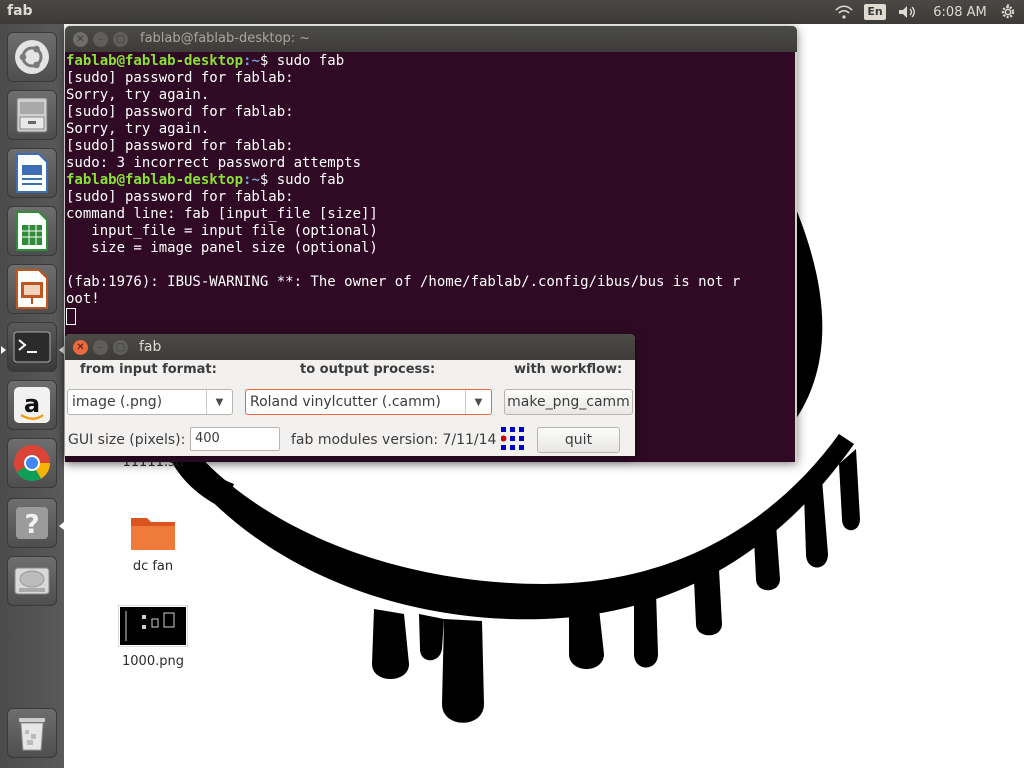 Image resolution: width=1024 pixels, height=768 pixels. Describe the element at coordinates (3, 350) in the screenshot. I see `running-indicator` at that location.